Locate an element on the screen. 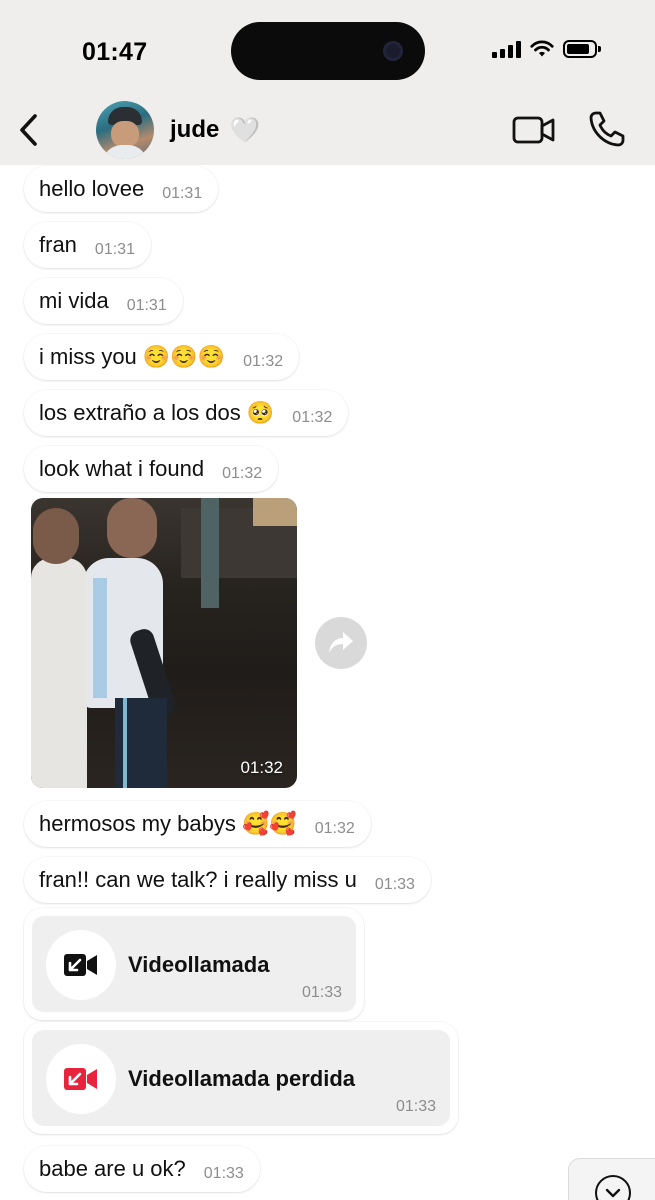 The height and width of the screenshot is (1200, 655). message-bubble: look what i found 01:32 is located at coordinates (151, 469).